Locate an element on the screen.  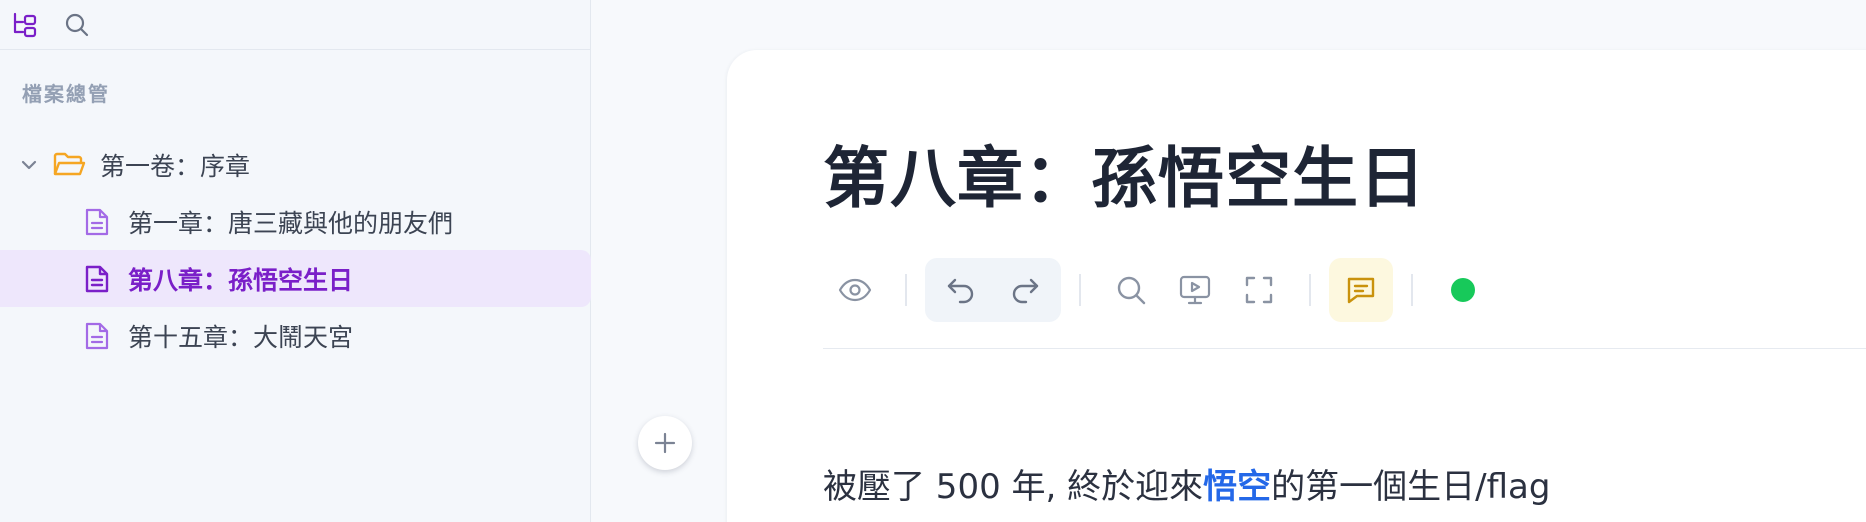
plus-icon is located at coordinates (665, 443).